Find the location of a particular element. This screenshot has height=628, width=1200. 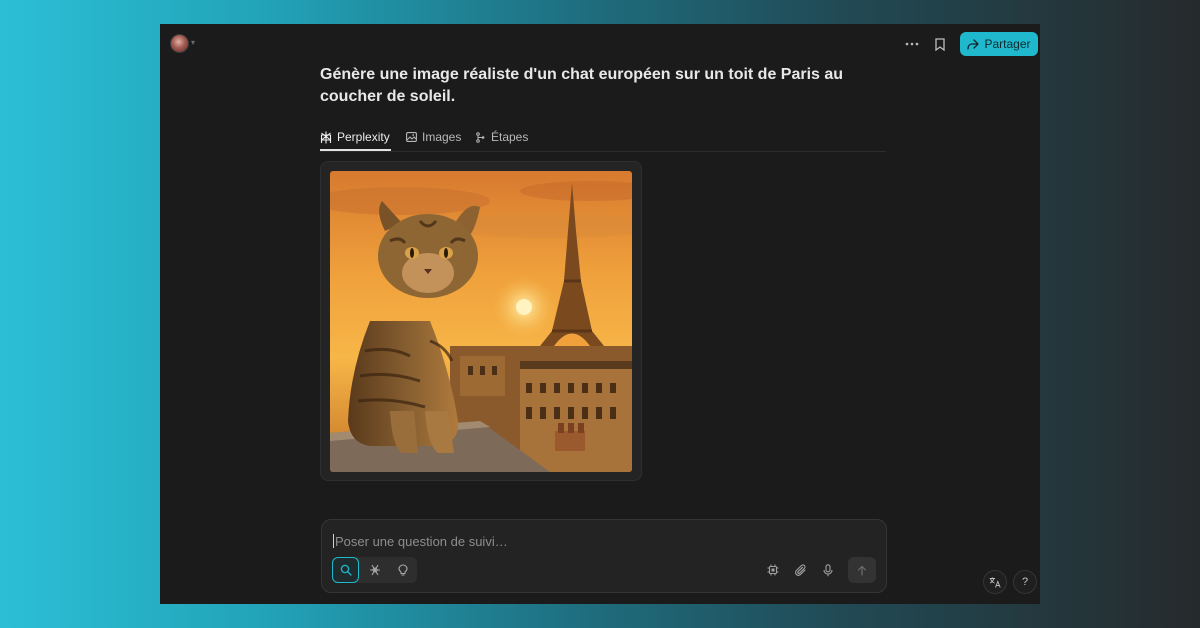

labs-mode-button is located at coordinates (402, 570).